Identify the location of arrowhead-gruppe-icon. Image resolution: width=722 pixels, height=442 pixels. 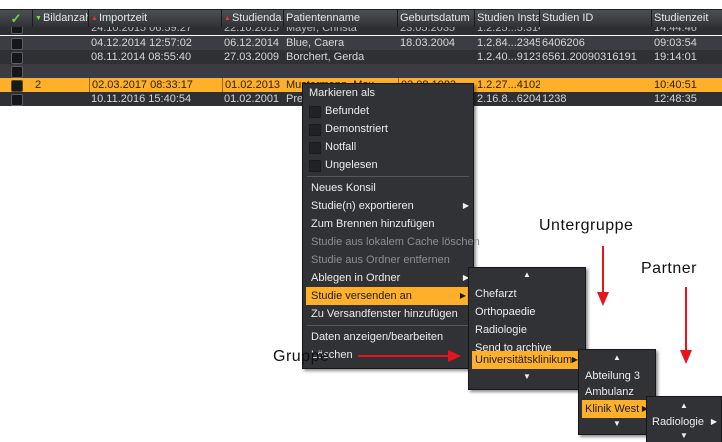
(454, 356).